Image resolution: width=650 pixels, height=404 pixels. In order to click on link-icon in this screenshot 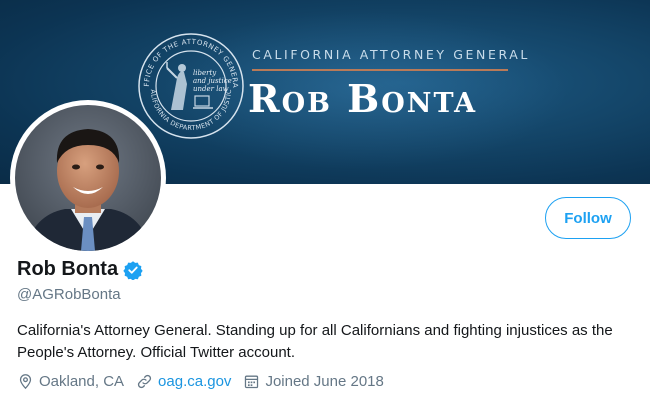, I will do `click(144, 381)`.